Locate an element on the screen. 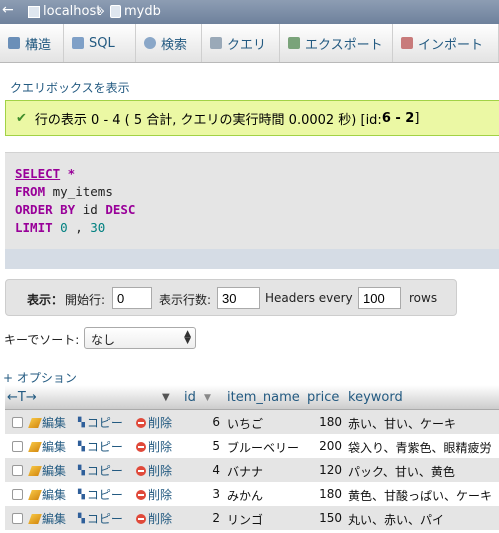 This screenshot has height=533, width=499. cell-price: 200 is located at coordinates (330, 446).